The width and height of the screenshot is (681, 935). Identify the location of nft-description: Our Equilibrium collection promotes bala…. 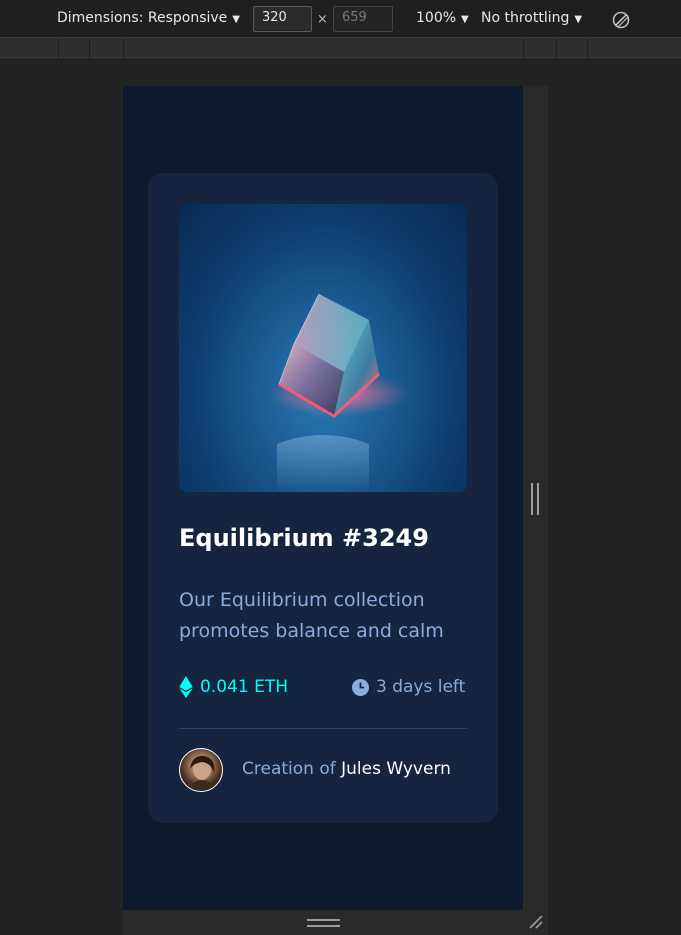
(311, 615).